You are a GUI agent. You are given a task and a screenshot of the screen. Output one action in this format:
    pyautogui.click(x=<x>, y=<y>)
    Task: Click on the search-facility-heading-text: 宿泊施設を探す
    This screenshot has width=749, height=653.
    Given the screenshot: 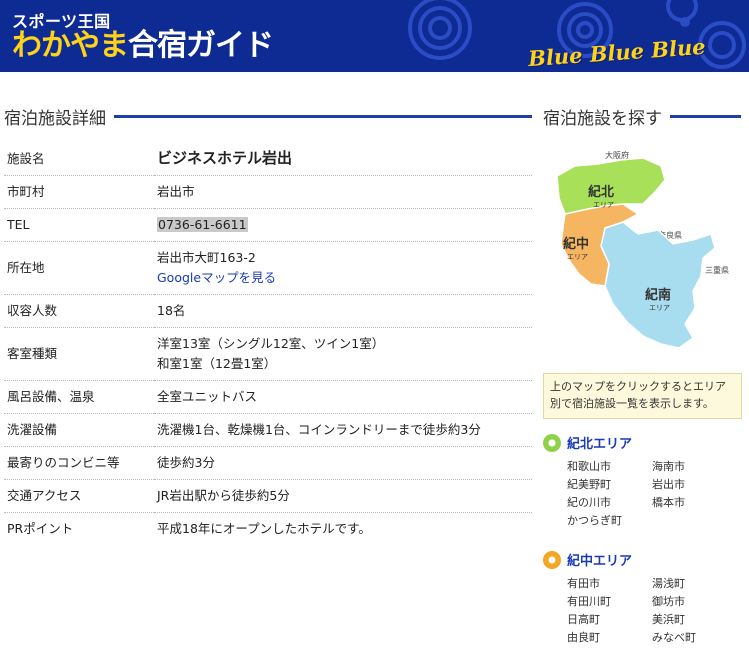 What is the action you would take?
    pyautogui.click(x=602, y=119)
    